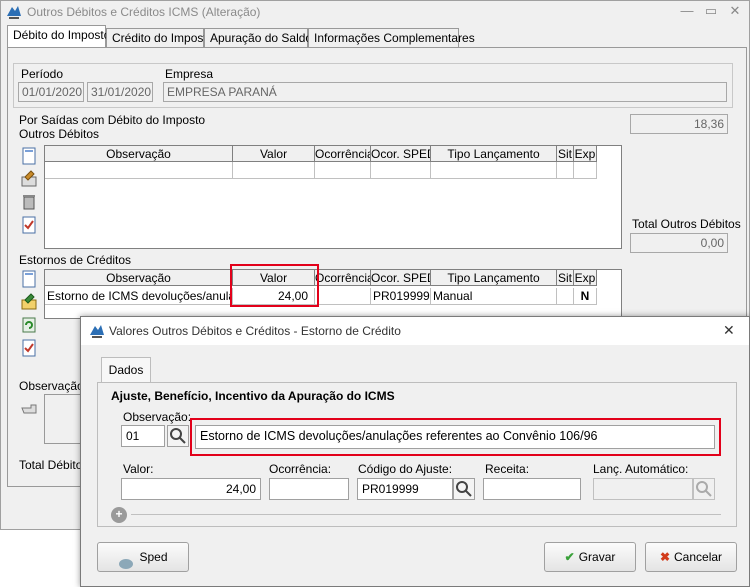 The width and height of the screenshot is (750, 587). What do you see at coordinates (585, 296) in the screenshot?
I see `estorno-exp-cell: N` at bounding box center [585, 296].